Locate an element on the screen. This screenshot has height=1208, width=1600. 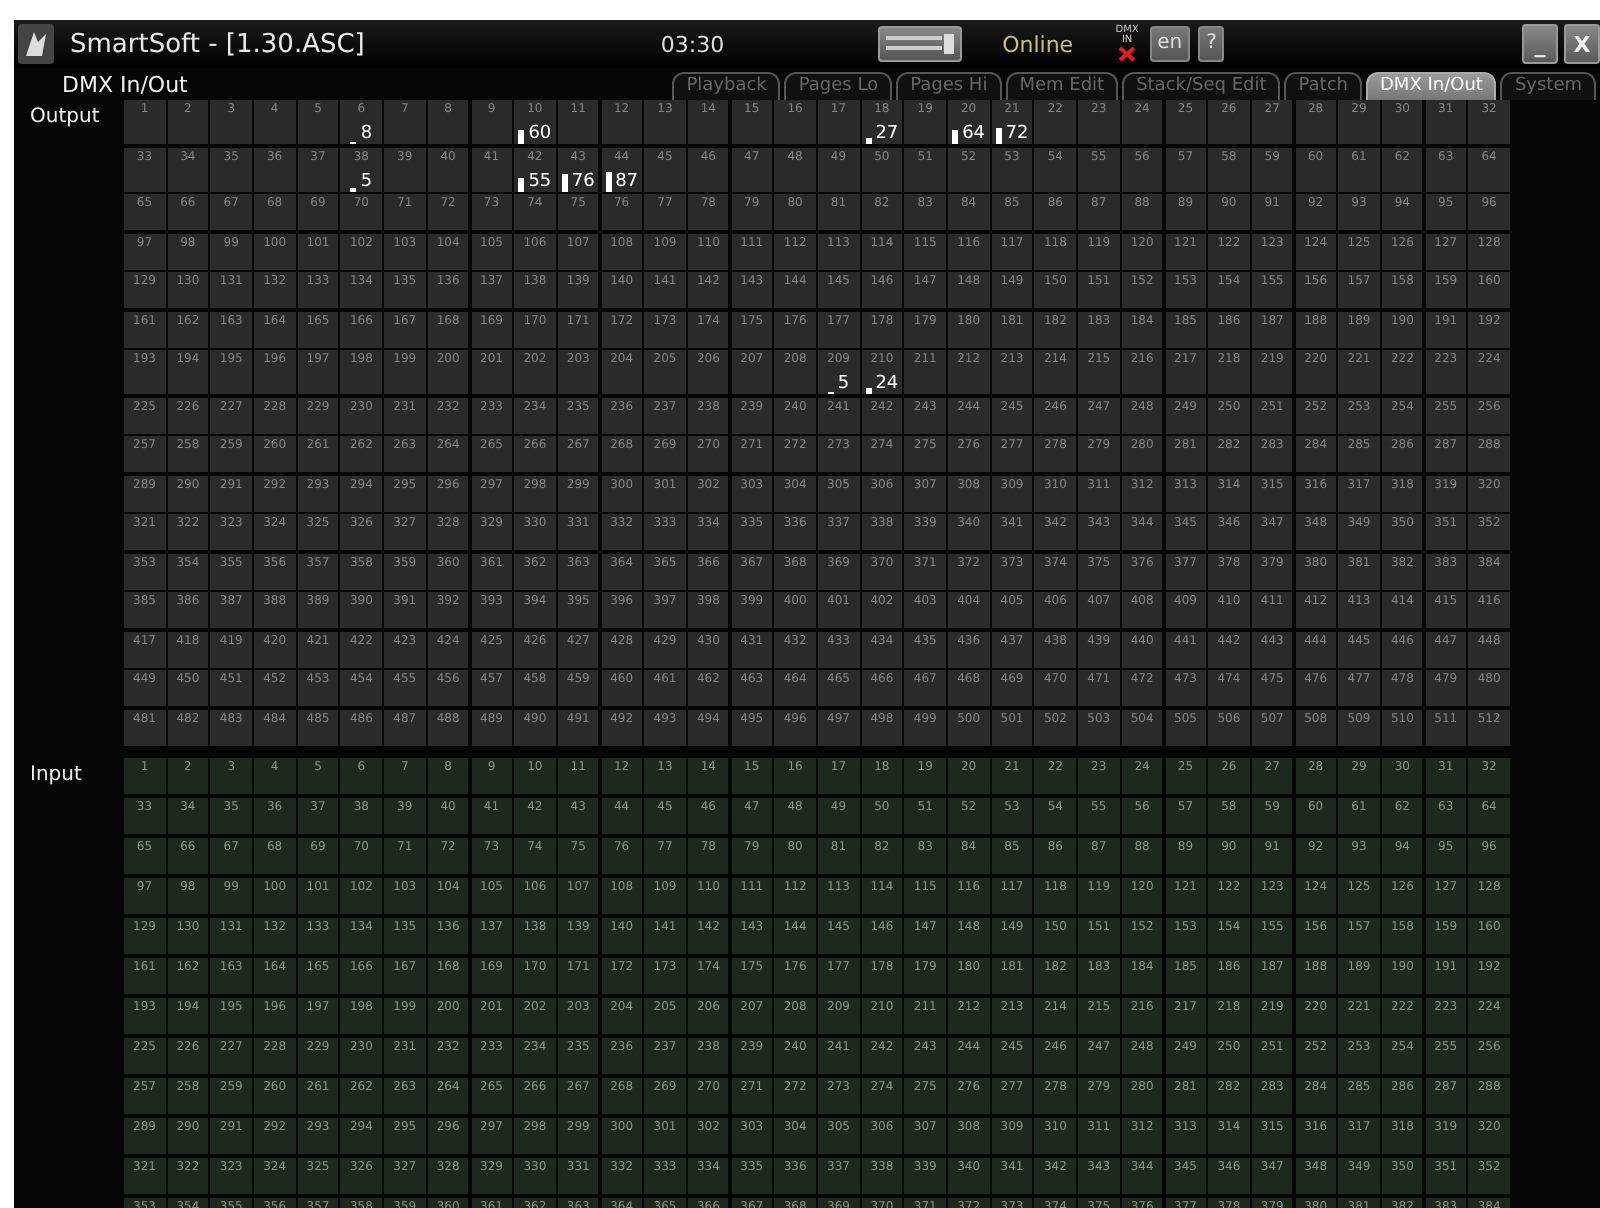
tab: System is located at coordinates (1548, 86).